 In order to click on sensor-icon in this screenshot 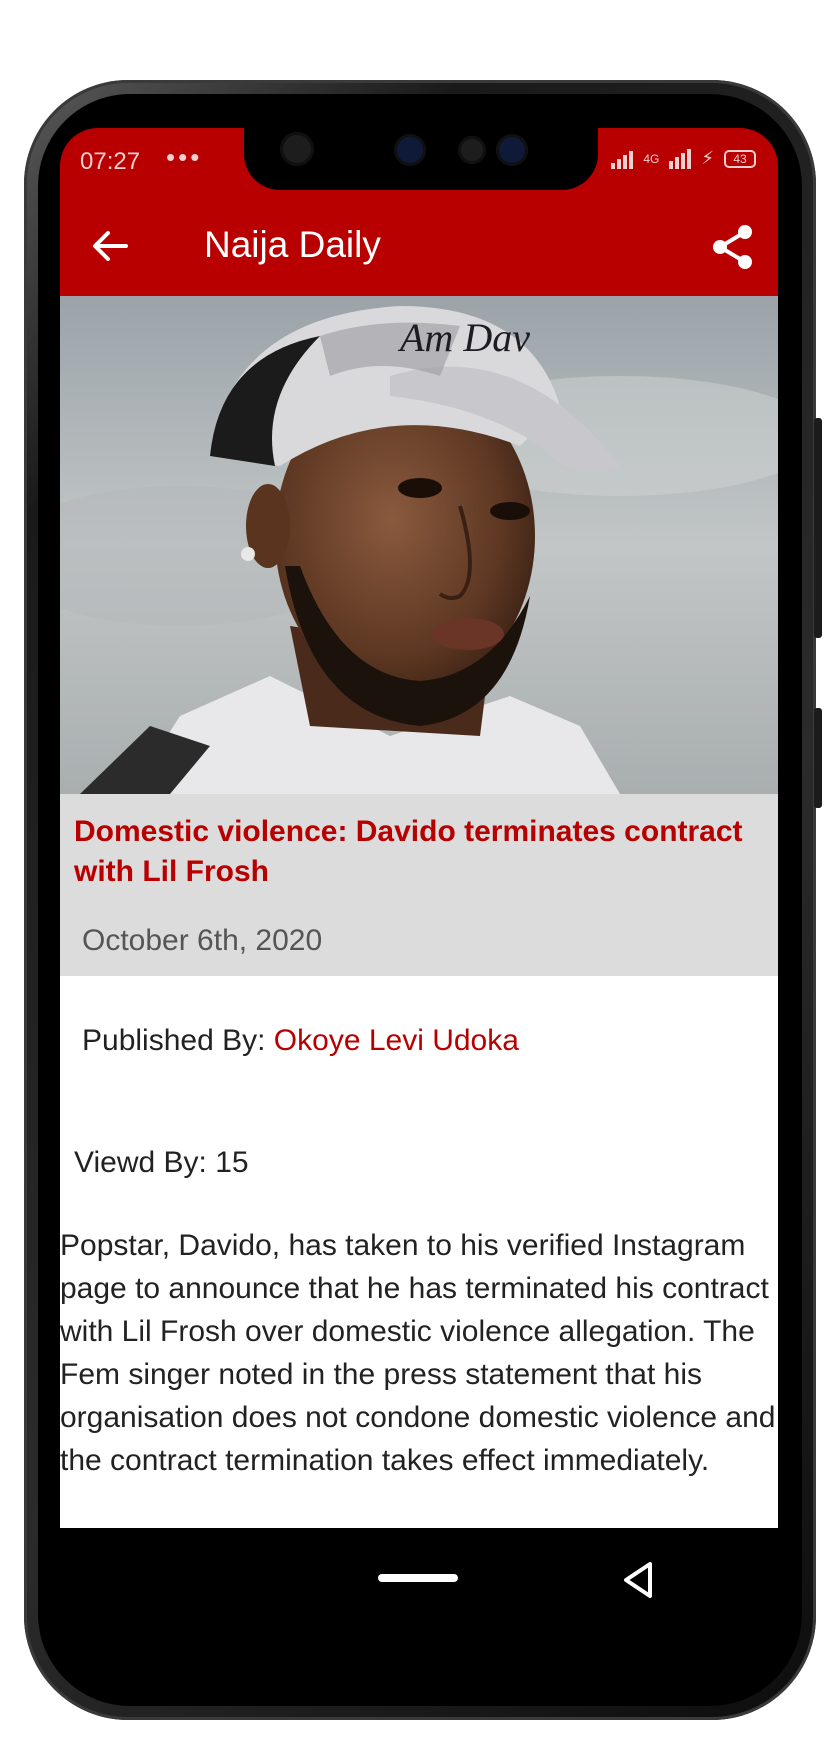, I will do `click(472, 150)`.